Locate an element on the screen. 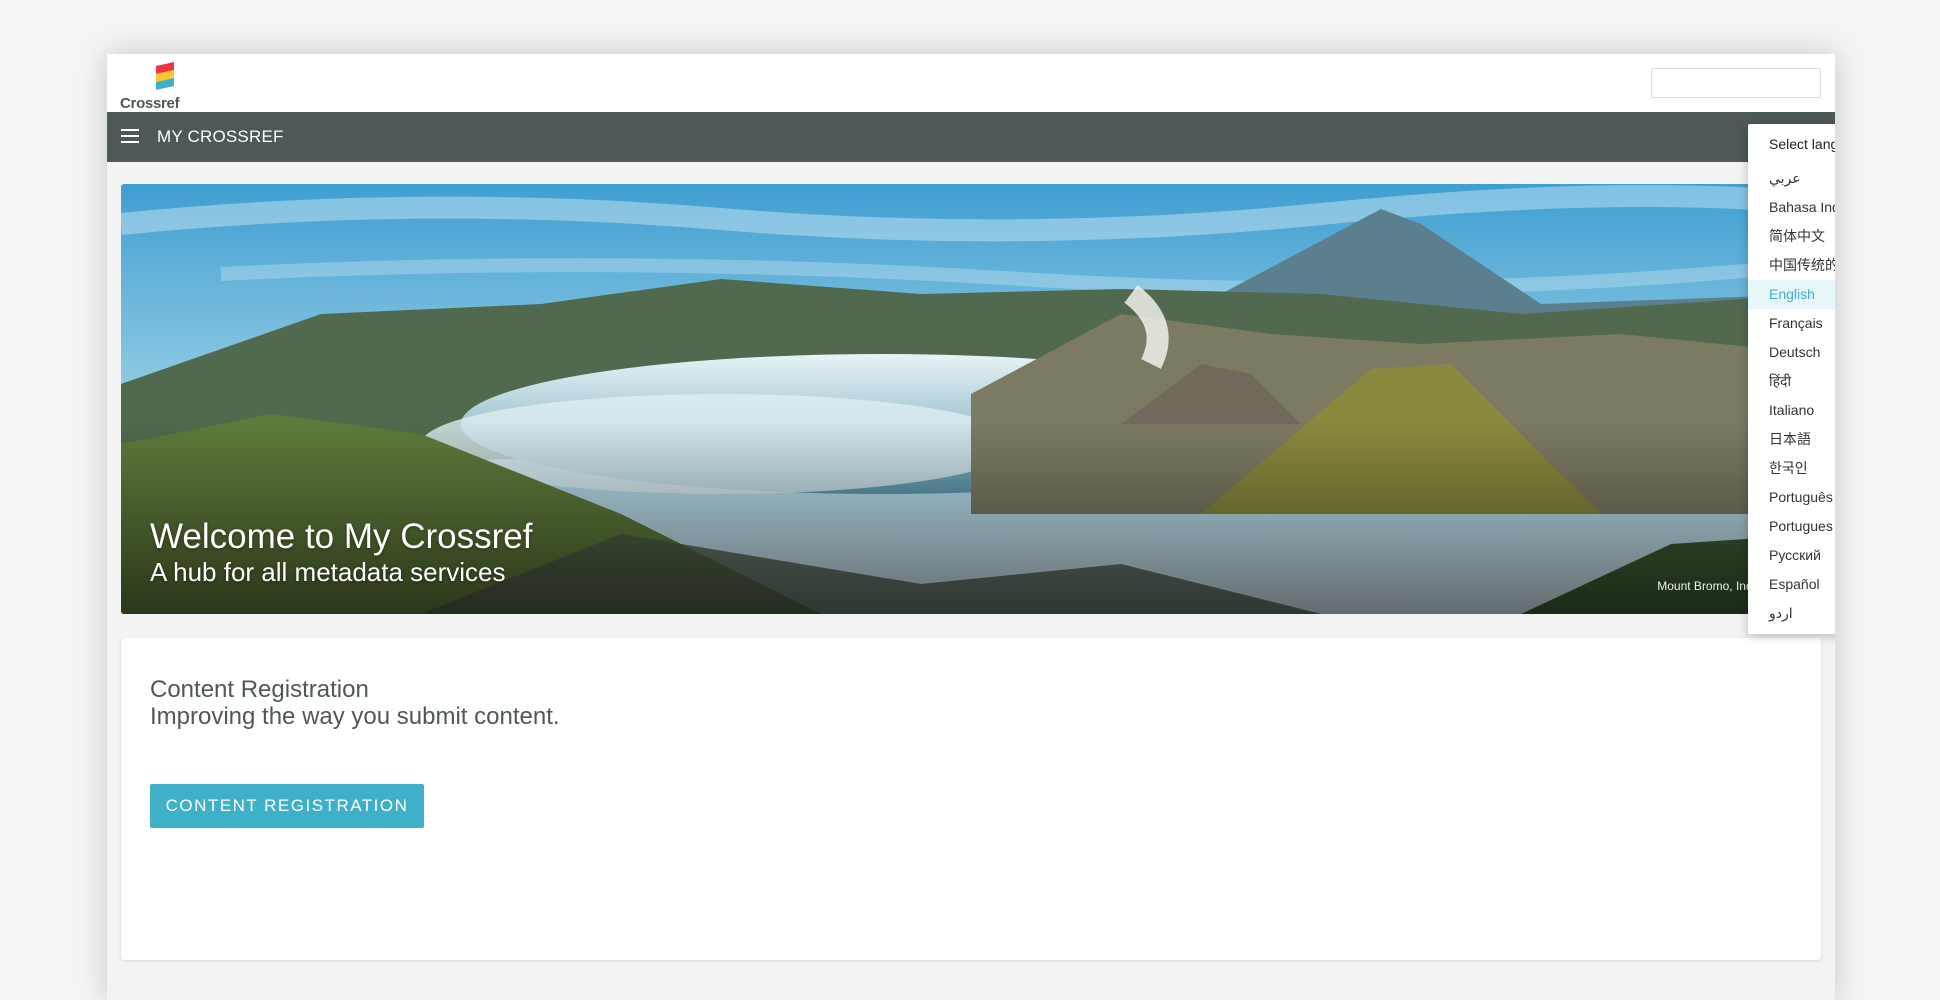 This screenshot has height=1000, width=1940. language-option-russian: Русский is located at coordinates (1791, 555).